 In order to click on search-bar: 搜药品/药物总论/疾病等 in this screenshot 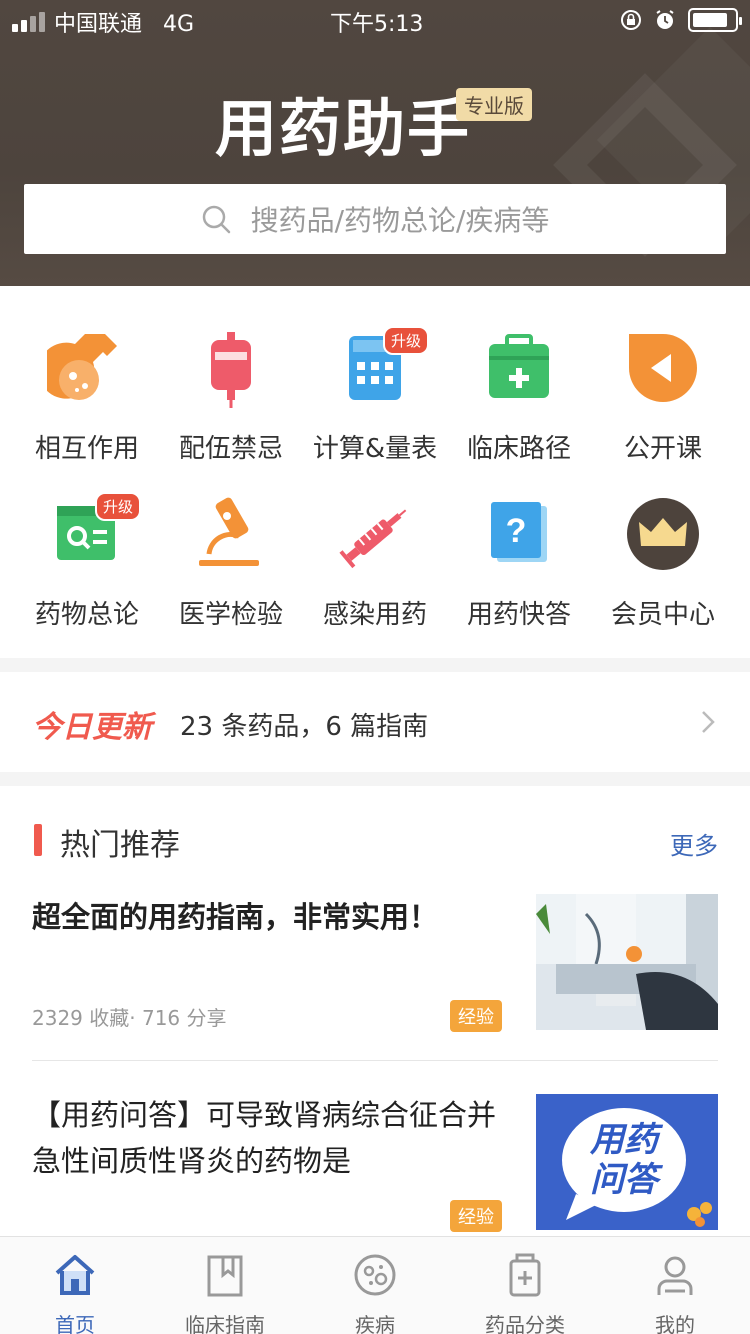, I will do `click(375, 219)`.